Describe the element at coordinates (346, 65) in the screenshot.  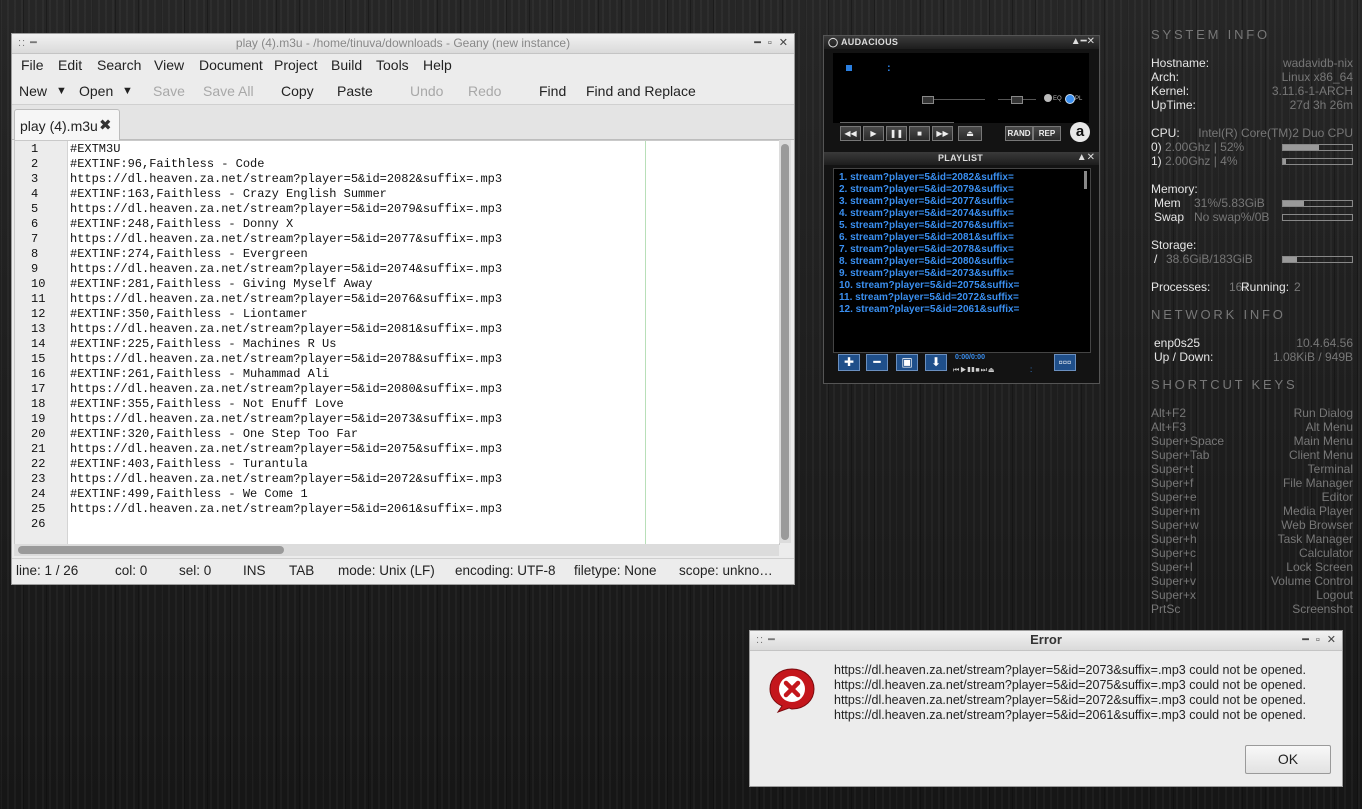
I see `menu-build: Build` at that location.